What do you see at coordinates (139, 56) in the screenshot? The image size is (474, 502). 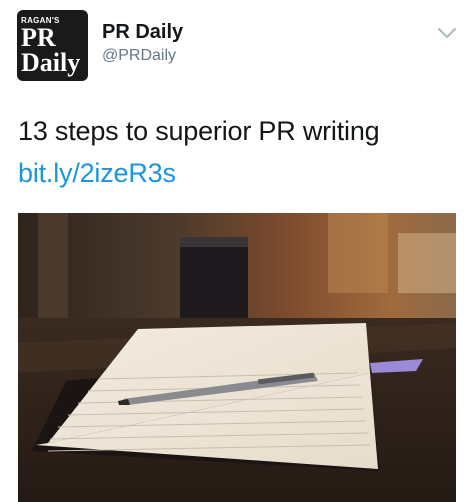 I see `author-handle: @PRDaily` at bounding box center [139, 56].